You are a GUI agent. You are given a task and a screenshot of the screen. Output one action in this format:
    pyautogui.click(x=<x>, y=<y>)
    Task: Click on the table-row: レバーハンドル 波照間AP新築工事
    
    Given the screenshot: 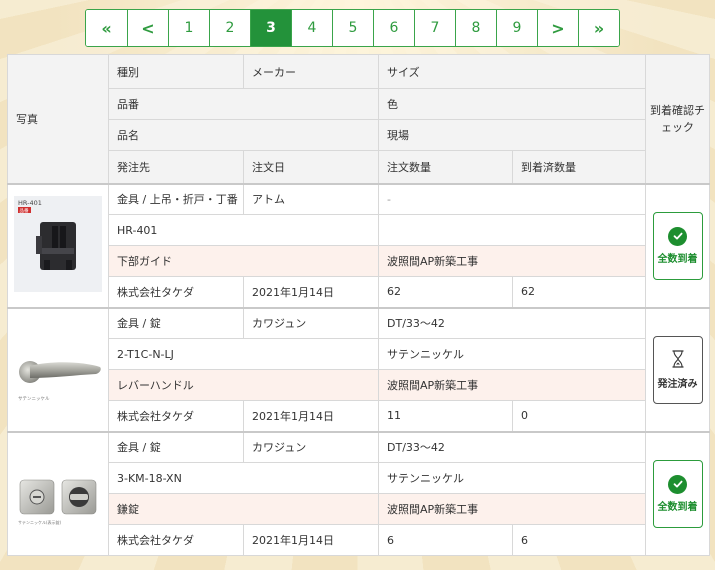 What is the action you would take?
    pyautogui.click(x=359, y=385)
    